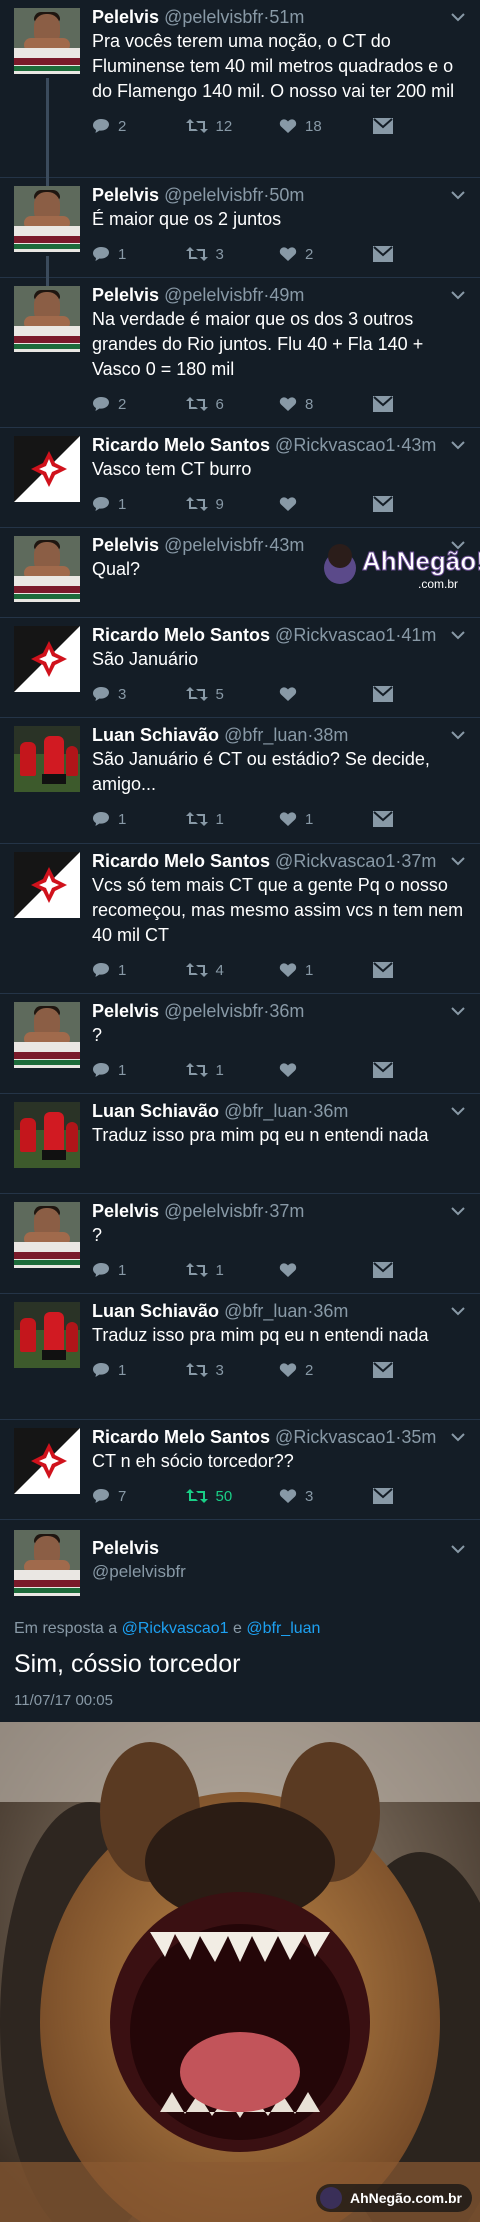 This screenshot has width=480, height=2222. What do you see at coordinates (175, 1628) in the screenshot?
I see `mention-link: @Rickvascao1` at bounding box center [175, 1628].